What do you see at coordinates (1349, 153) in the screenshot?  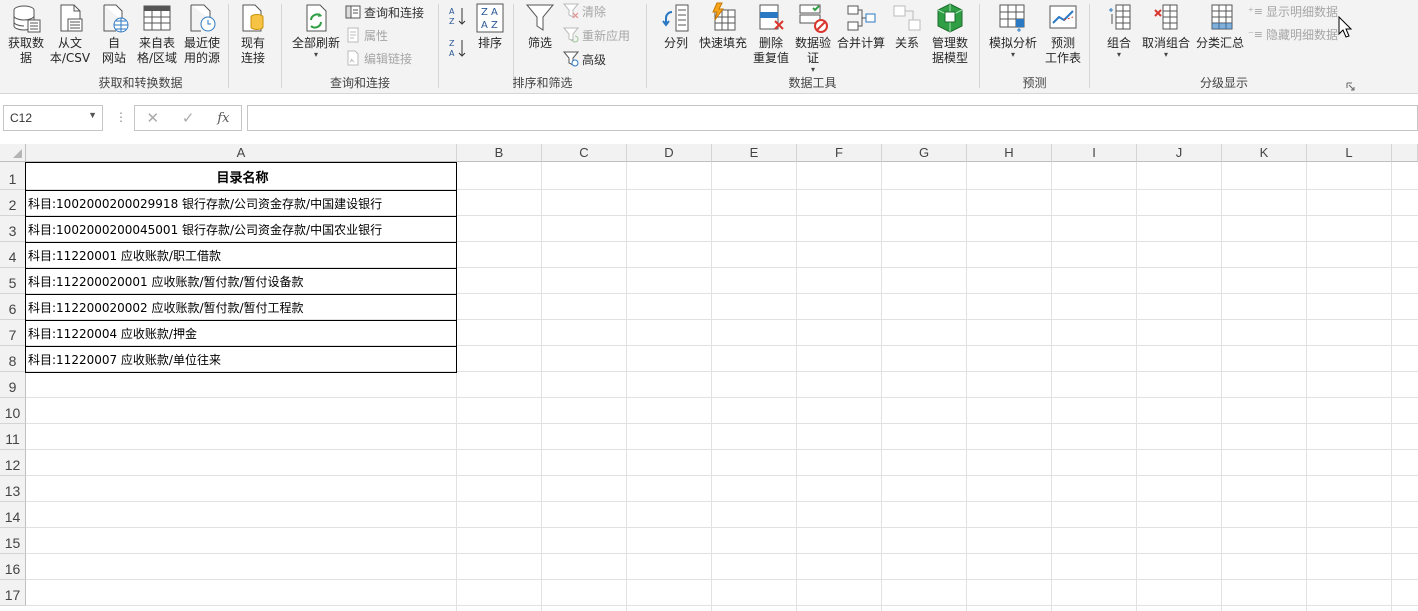 I see `column-header-L: L` at bounding box center [1349, 153].